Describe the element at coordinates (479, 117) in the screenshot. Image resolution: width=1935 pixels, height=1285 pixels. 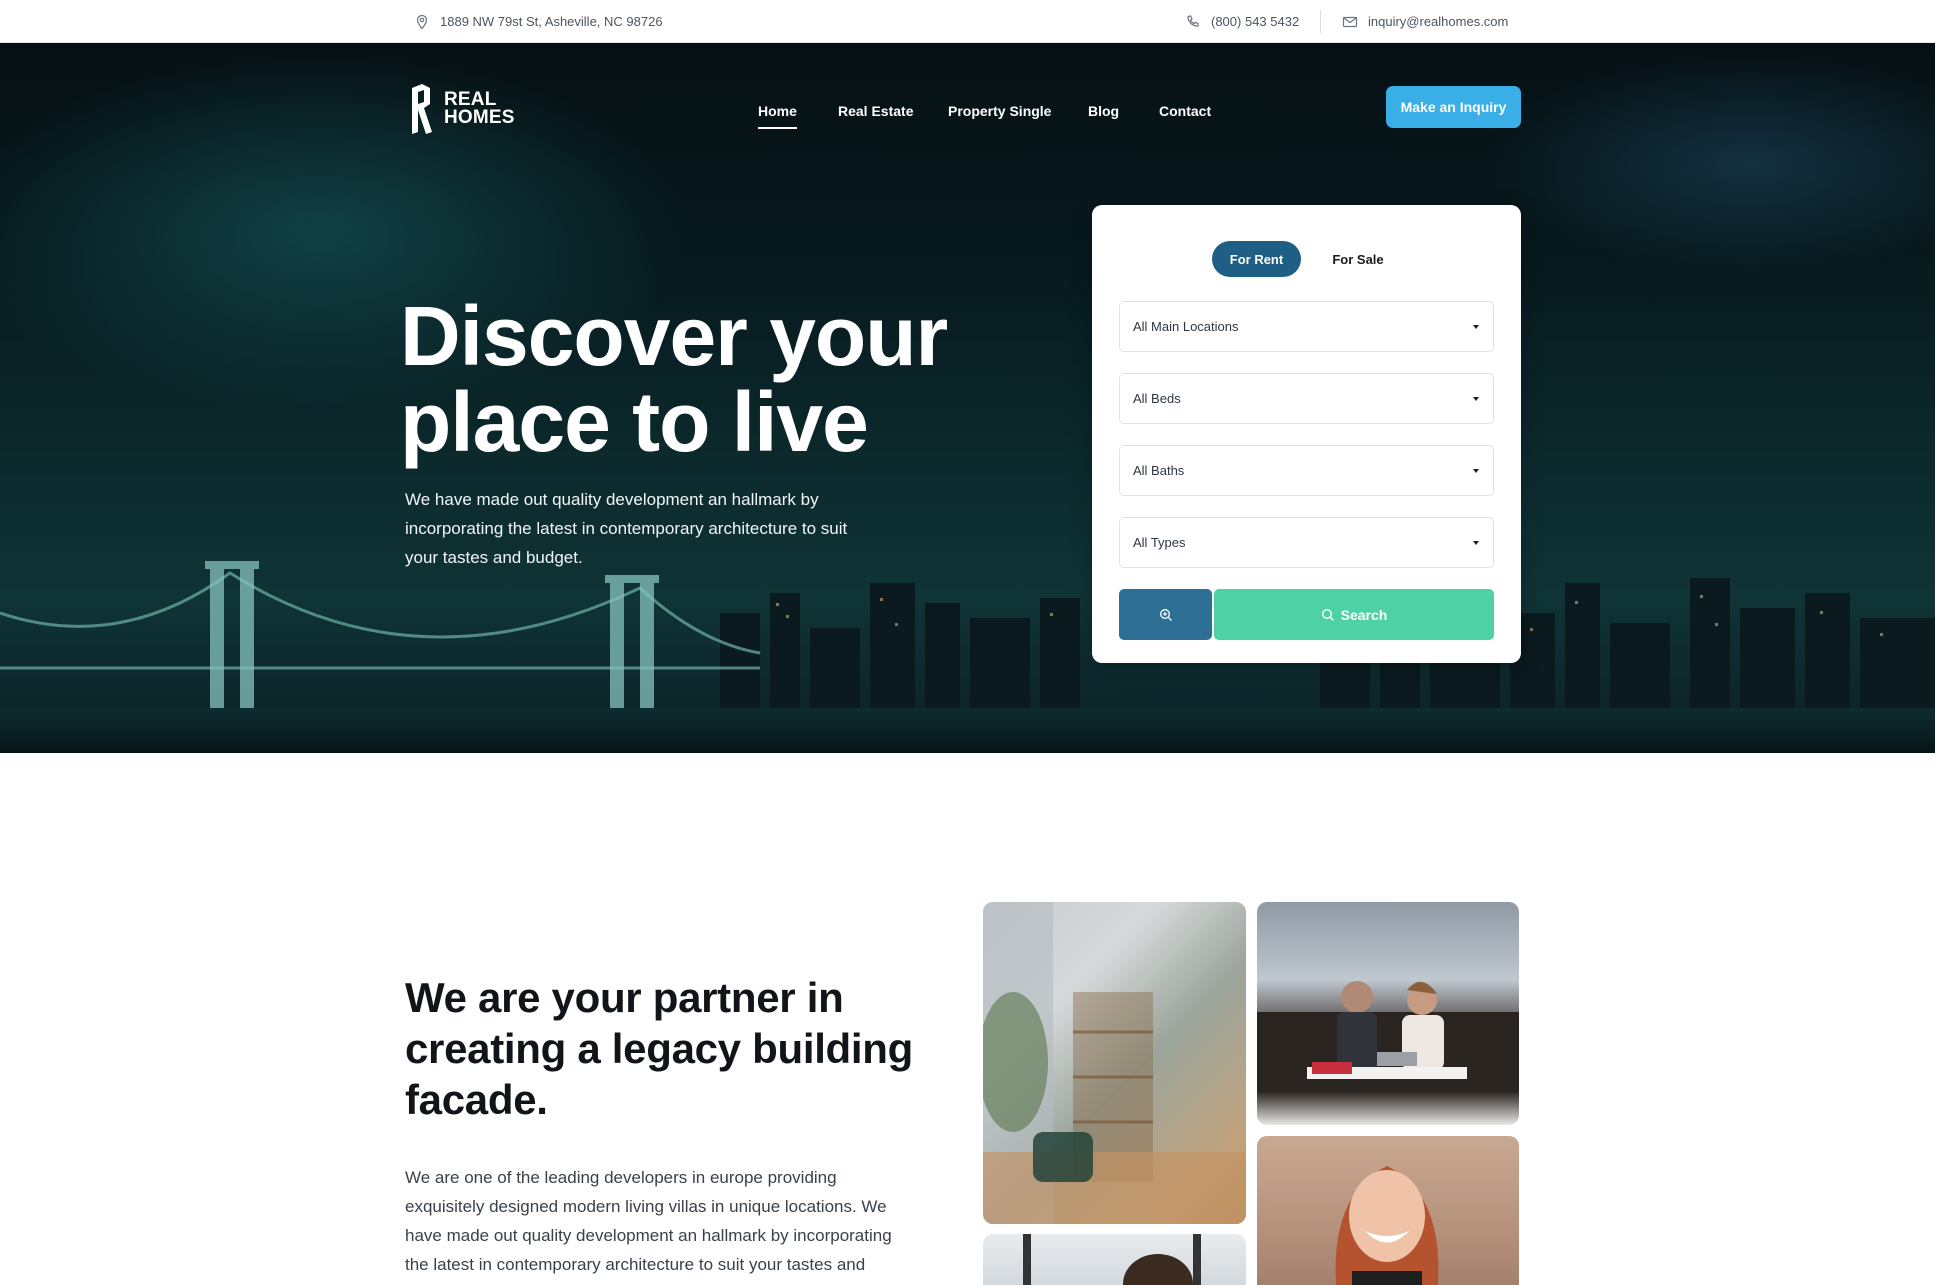
I see `logo-line-2: HOMES` at that location.